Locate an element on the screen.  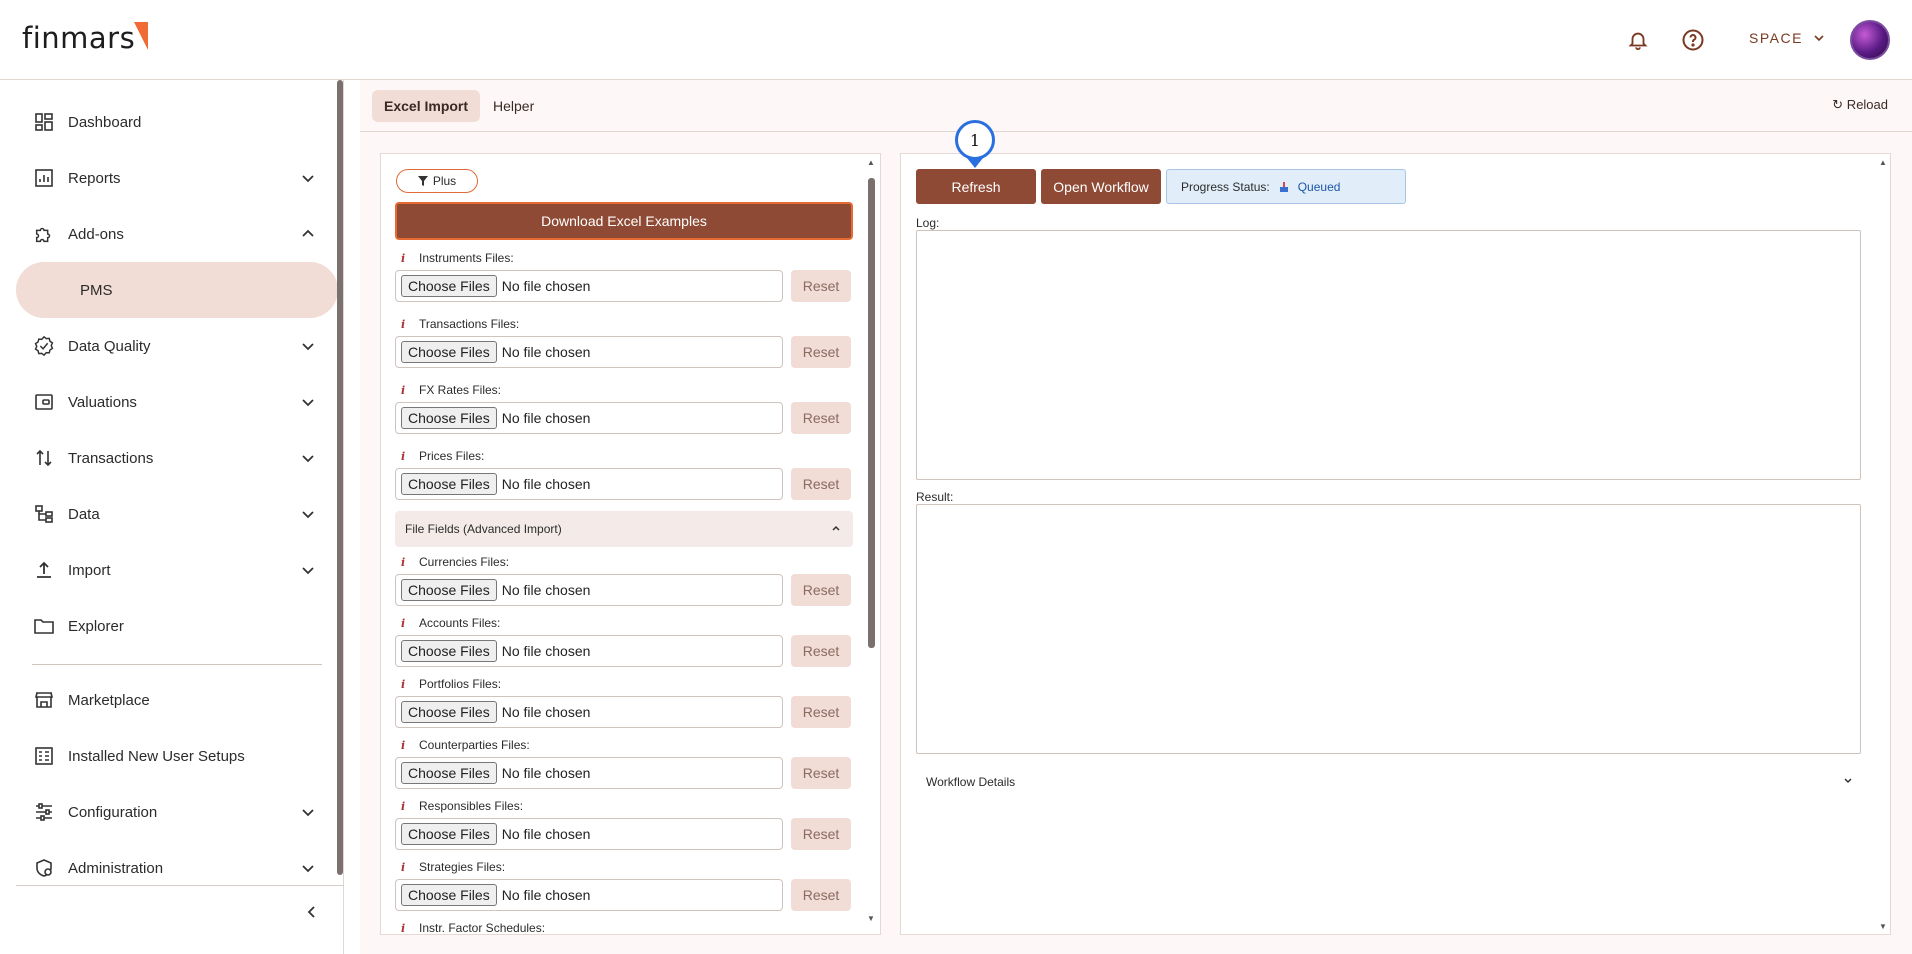
reload-button: ↻ Reload is located at coordinates (1860, 105).